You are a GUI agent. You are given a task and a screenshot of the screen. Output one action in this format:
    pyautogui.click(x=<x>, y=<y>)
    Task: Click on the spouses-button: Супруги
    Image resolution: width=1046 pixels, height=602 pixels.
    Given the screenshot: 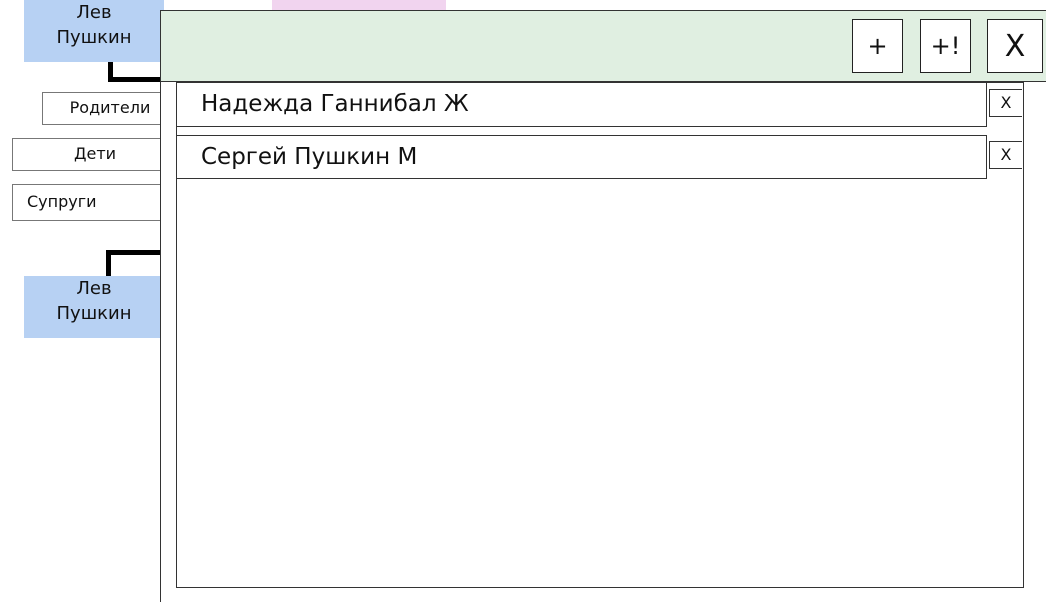 What is the action you would take?
    pyautogui.click(x=95, y=202)
    